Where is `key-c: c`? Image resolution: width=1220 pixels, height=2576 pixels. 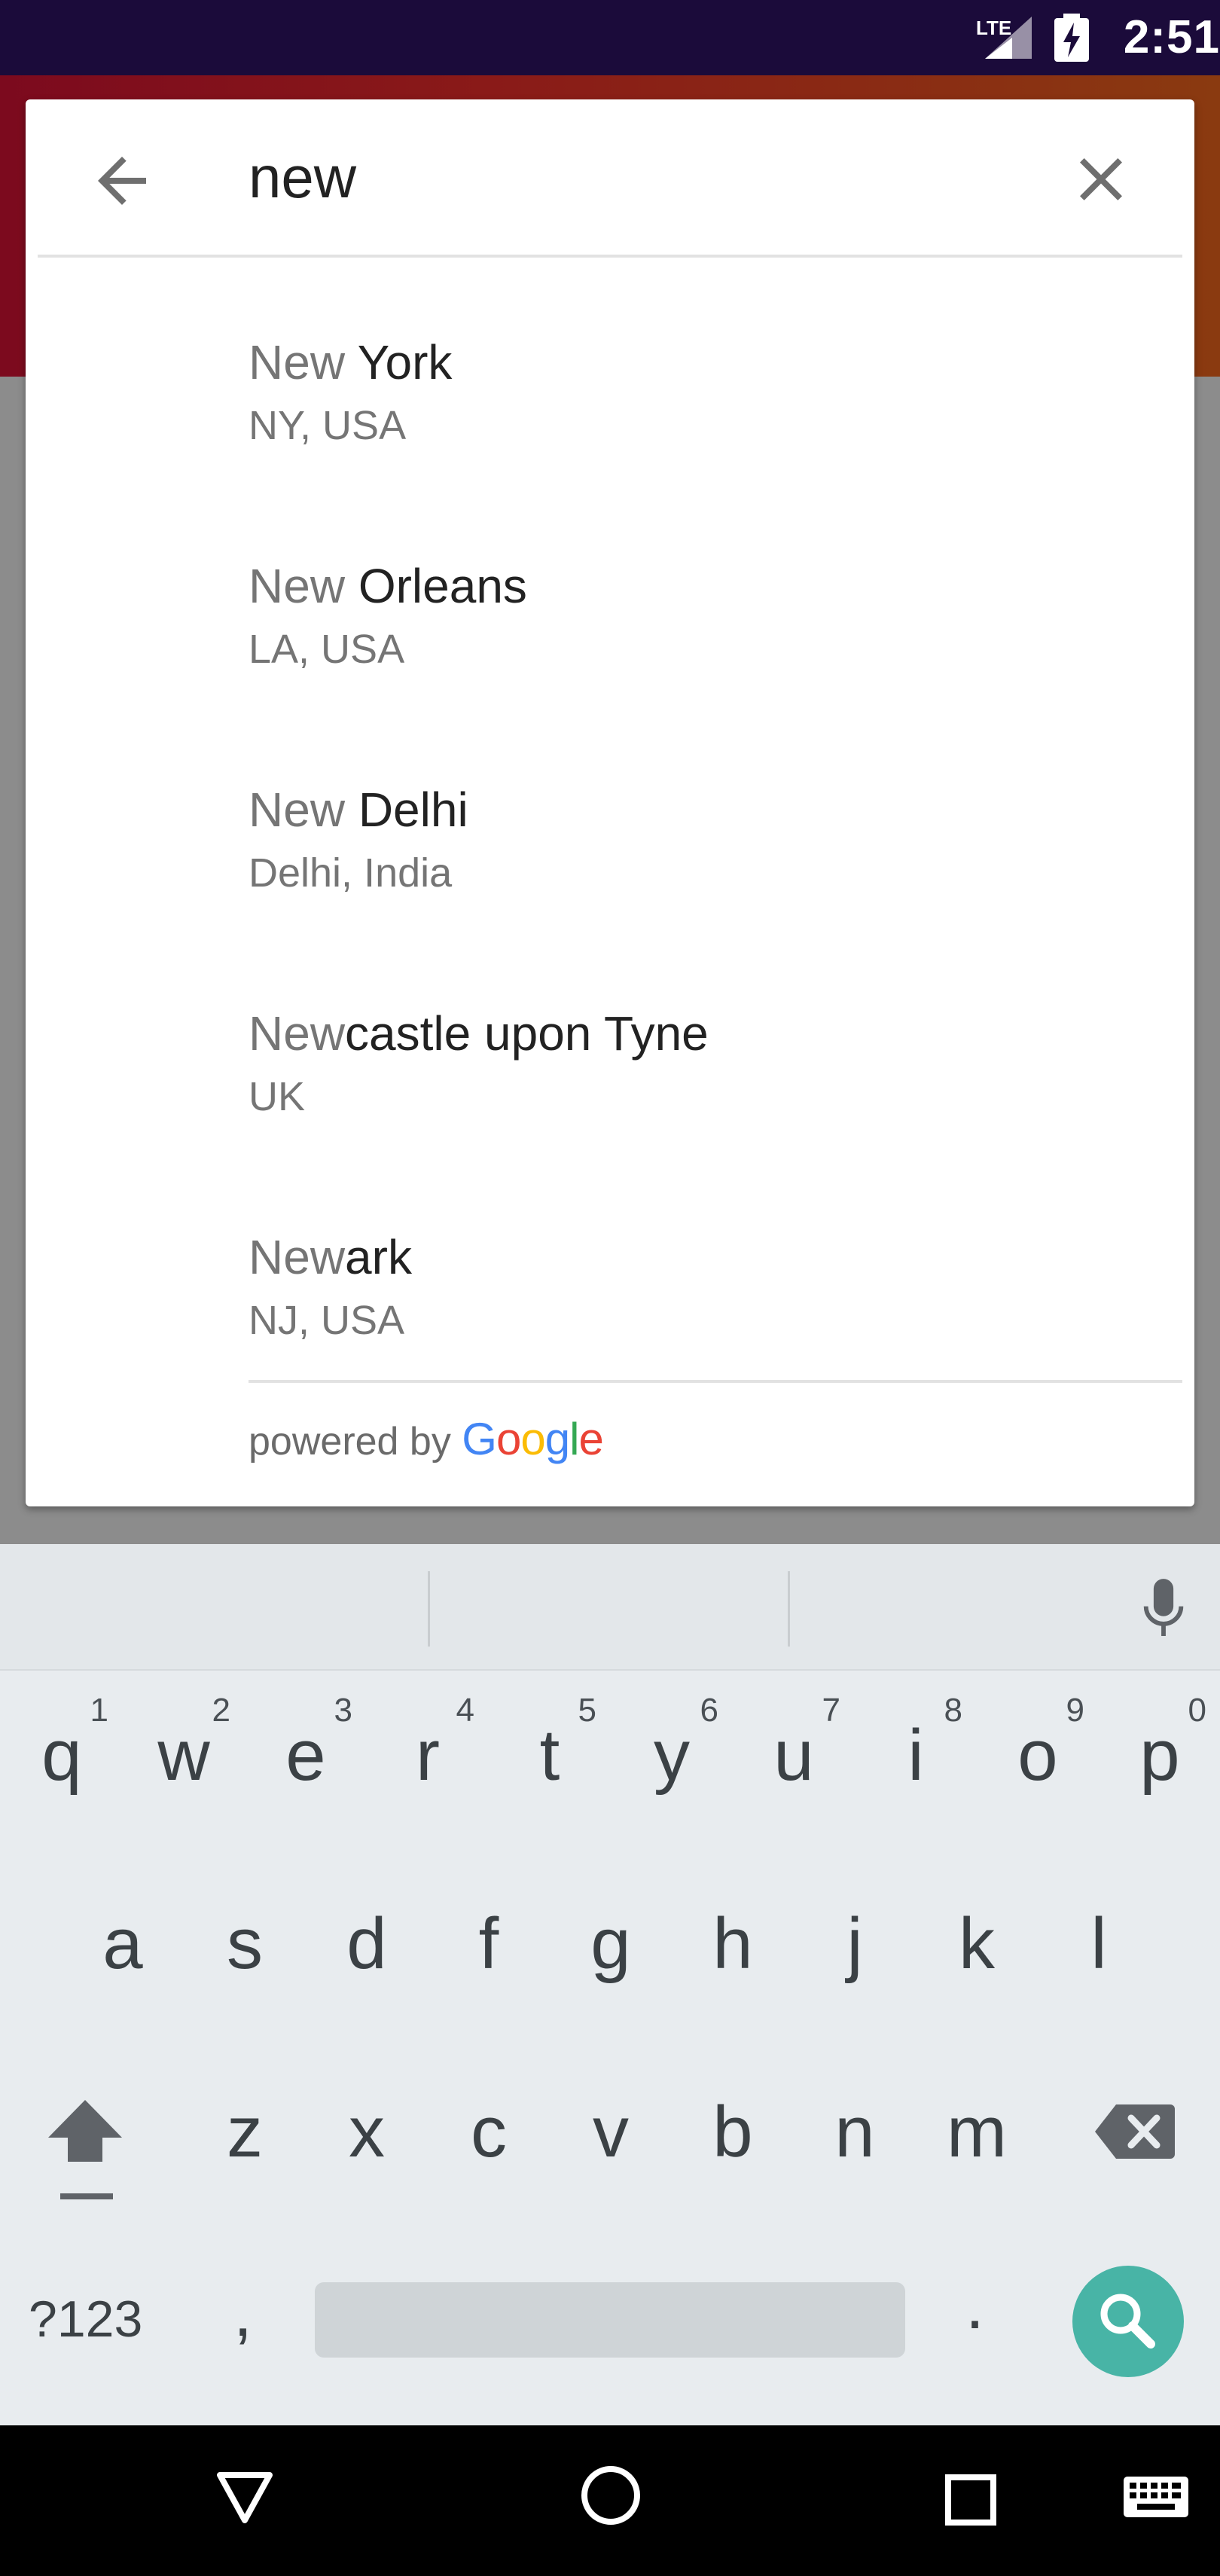 key-c: c is located at coordinates (489, 2143).